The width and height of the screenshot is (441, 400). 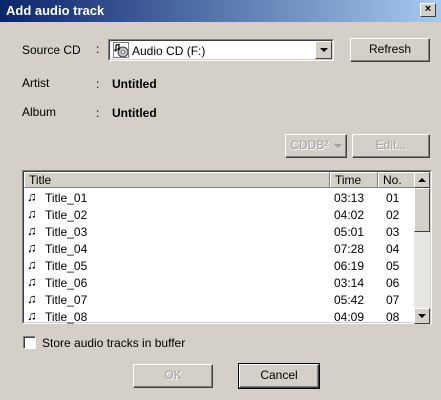 What do you see at coordinates (66, 249) in the screenshot?
I see `track-title: Title_04` at bounding box center [66, 249].